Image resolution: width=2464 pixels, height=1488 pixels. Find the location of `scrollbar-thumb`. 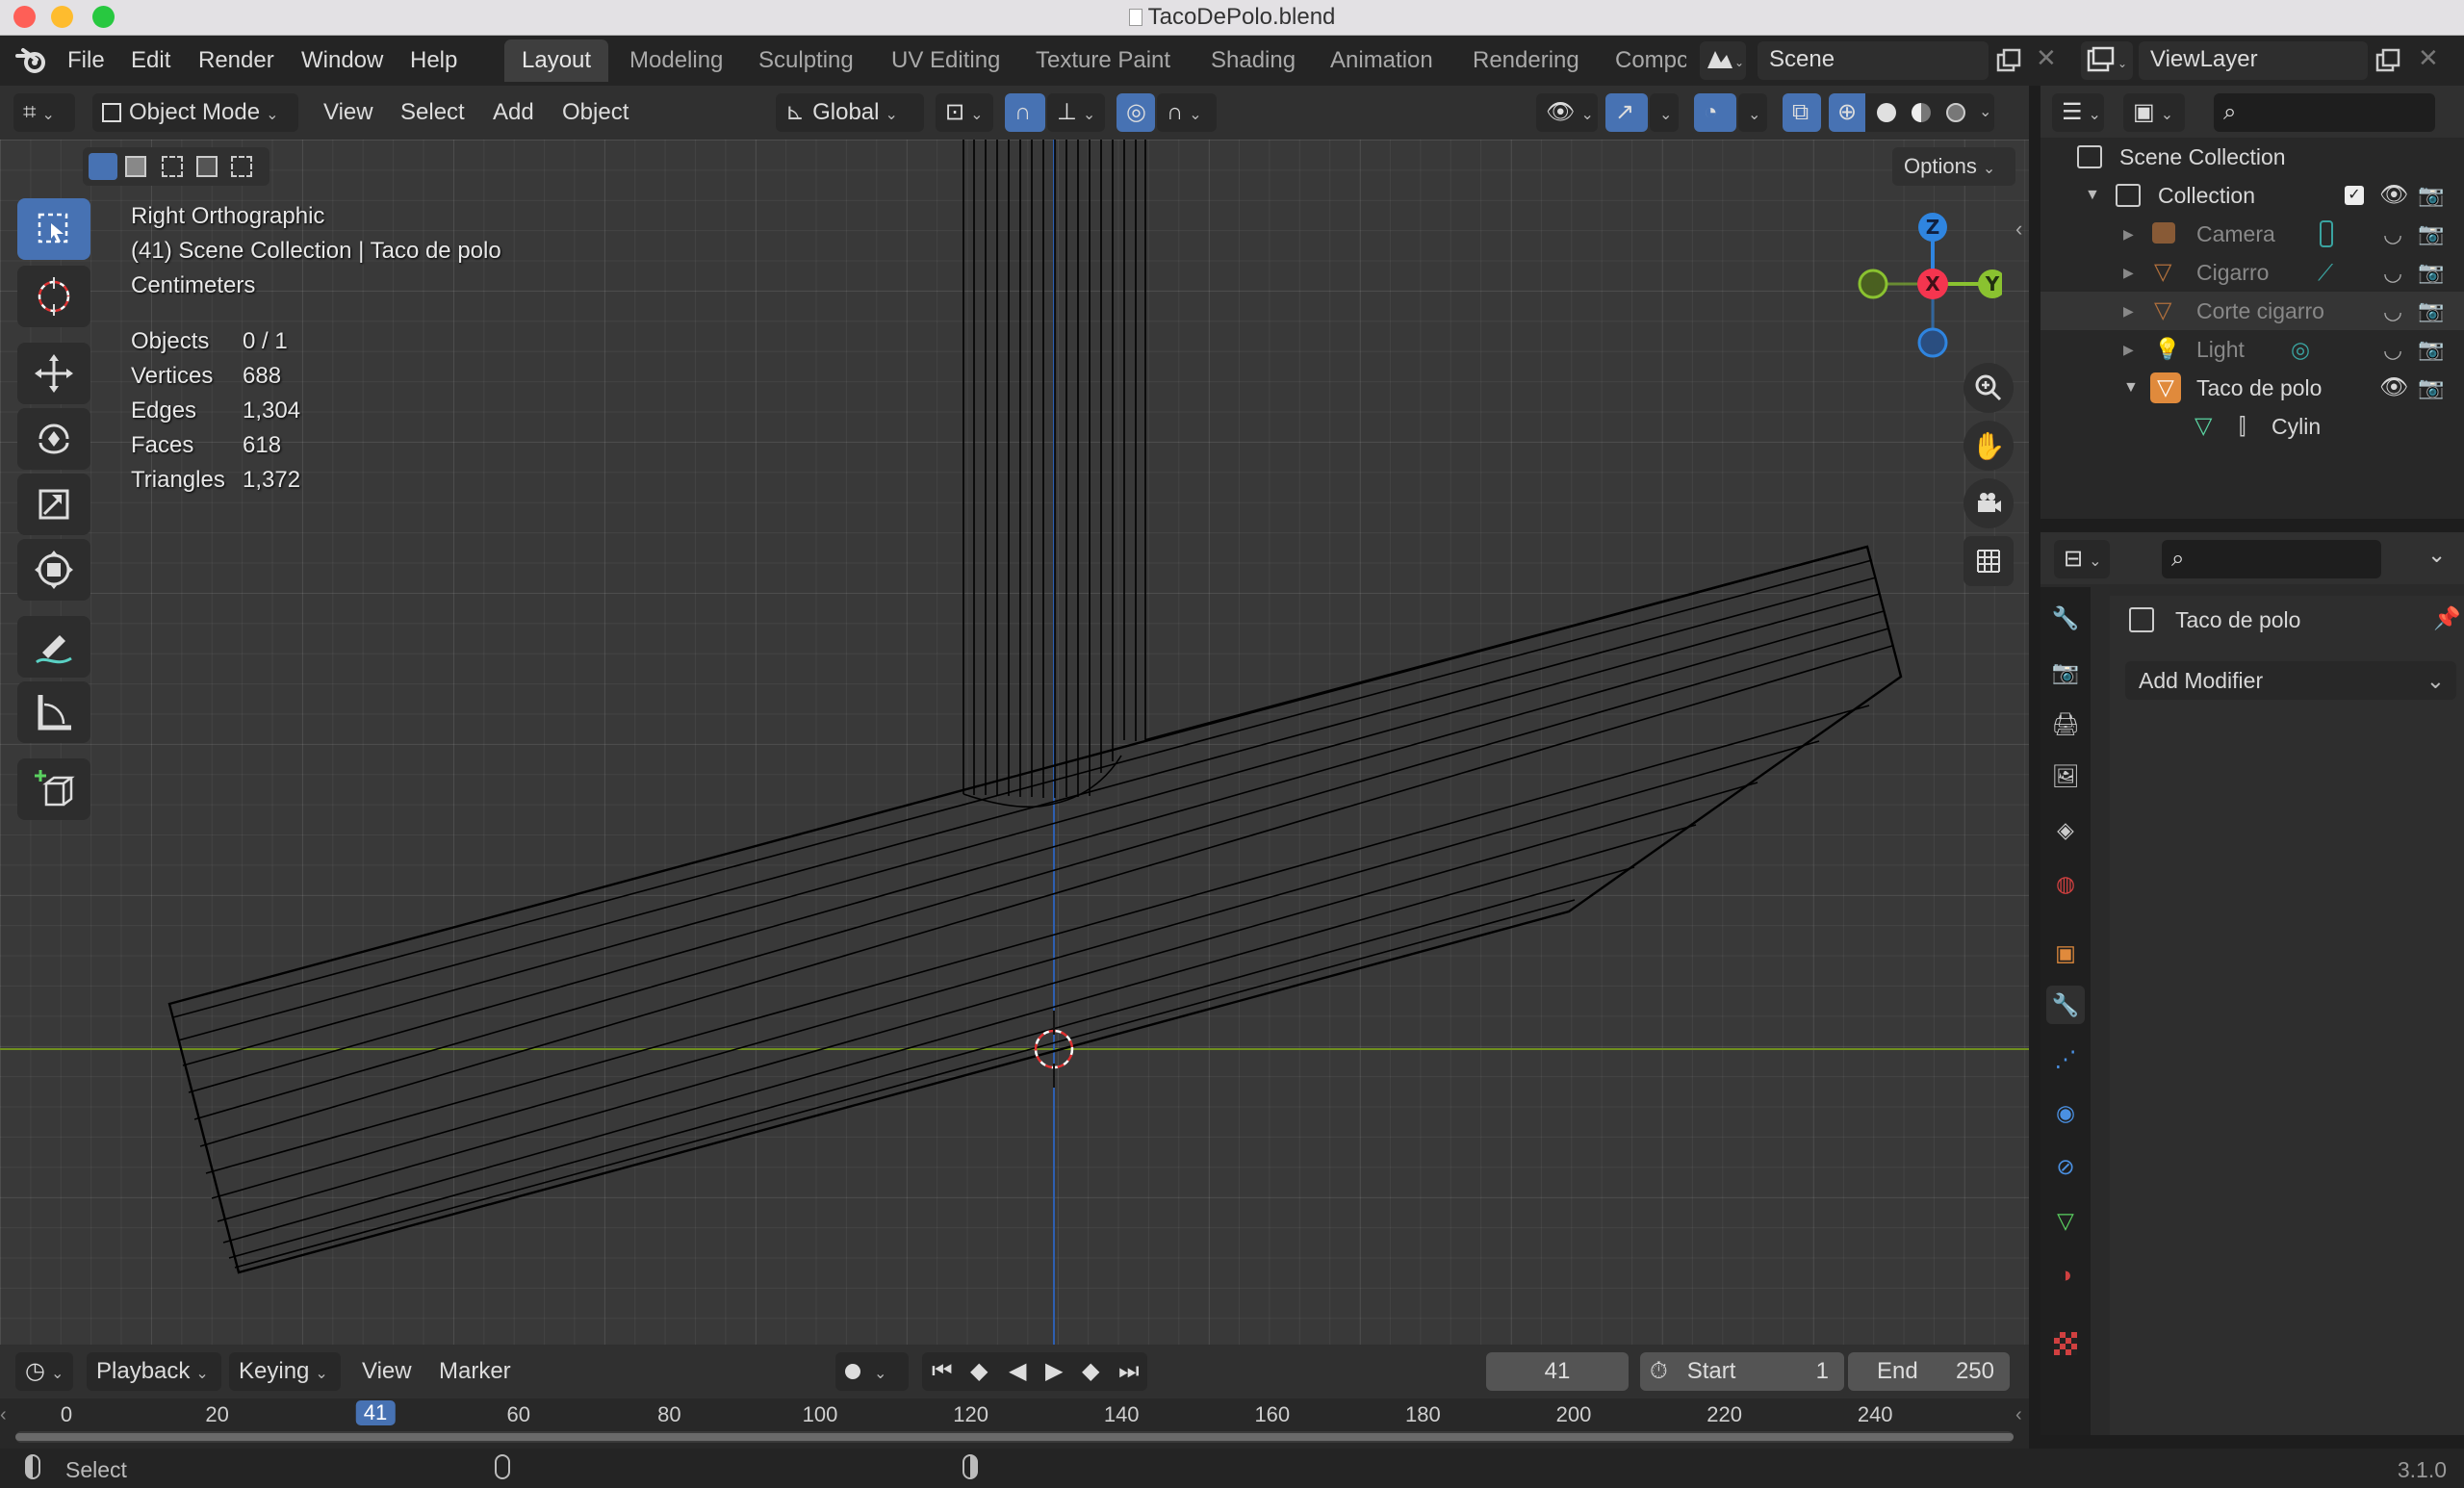

scrollbar-thumb is located at coordinates (1014, 1437).